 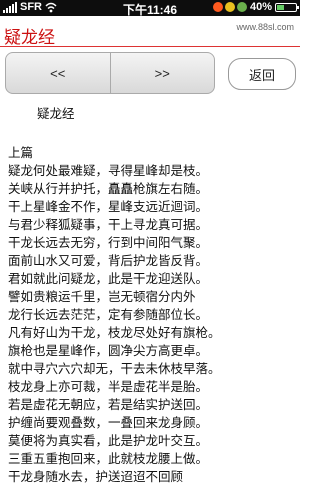 I want to click on page-nav-segment: << >>, so click(x=110, y=73).